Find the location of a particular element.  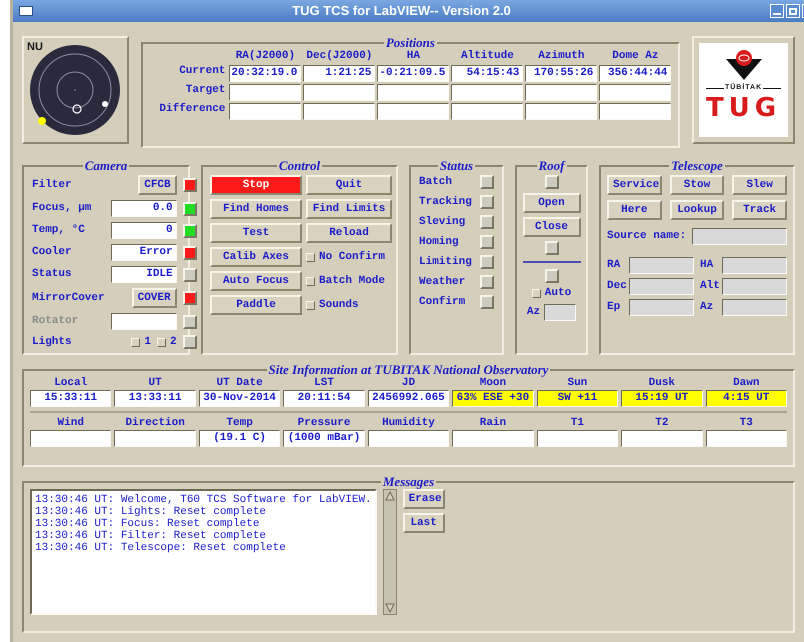

button: Auto Focus is located at coordinates (256, 281).